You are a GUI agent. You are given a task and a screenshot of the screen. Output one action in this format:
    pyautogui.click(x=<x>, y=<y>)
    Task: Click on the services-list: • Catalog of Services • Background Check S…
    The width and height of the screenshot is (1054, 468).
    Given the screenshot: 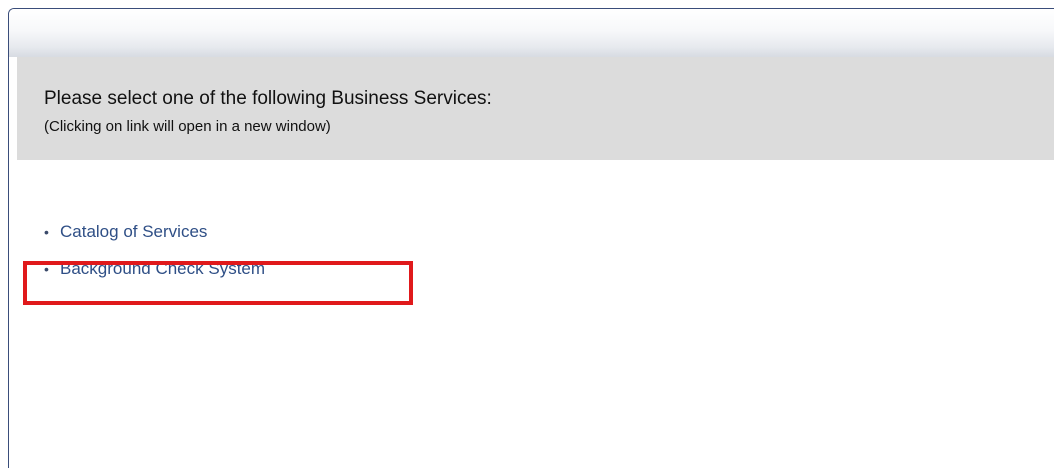 What is the action you would take?
    pyautogui.click(x=154, y=259)
    